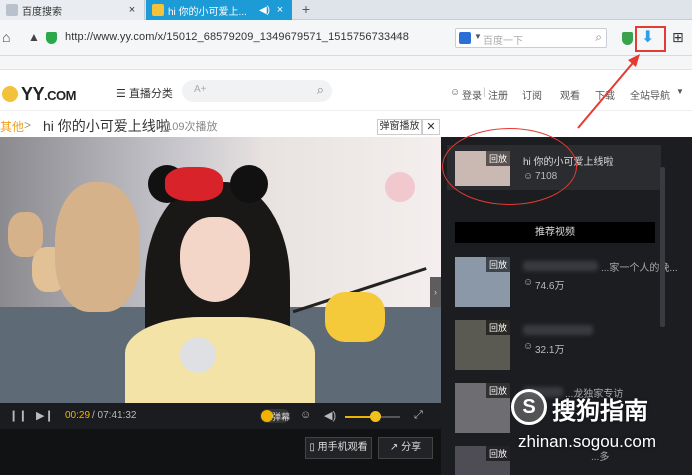 The image size is (692, 475). Describe the element at coordinates (194, 184) in the screenshot. I see `video-bow` at that location.